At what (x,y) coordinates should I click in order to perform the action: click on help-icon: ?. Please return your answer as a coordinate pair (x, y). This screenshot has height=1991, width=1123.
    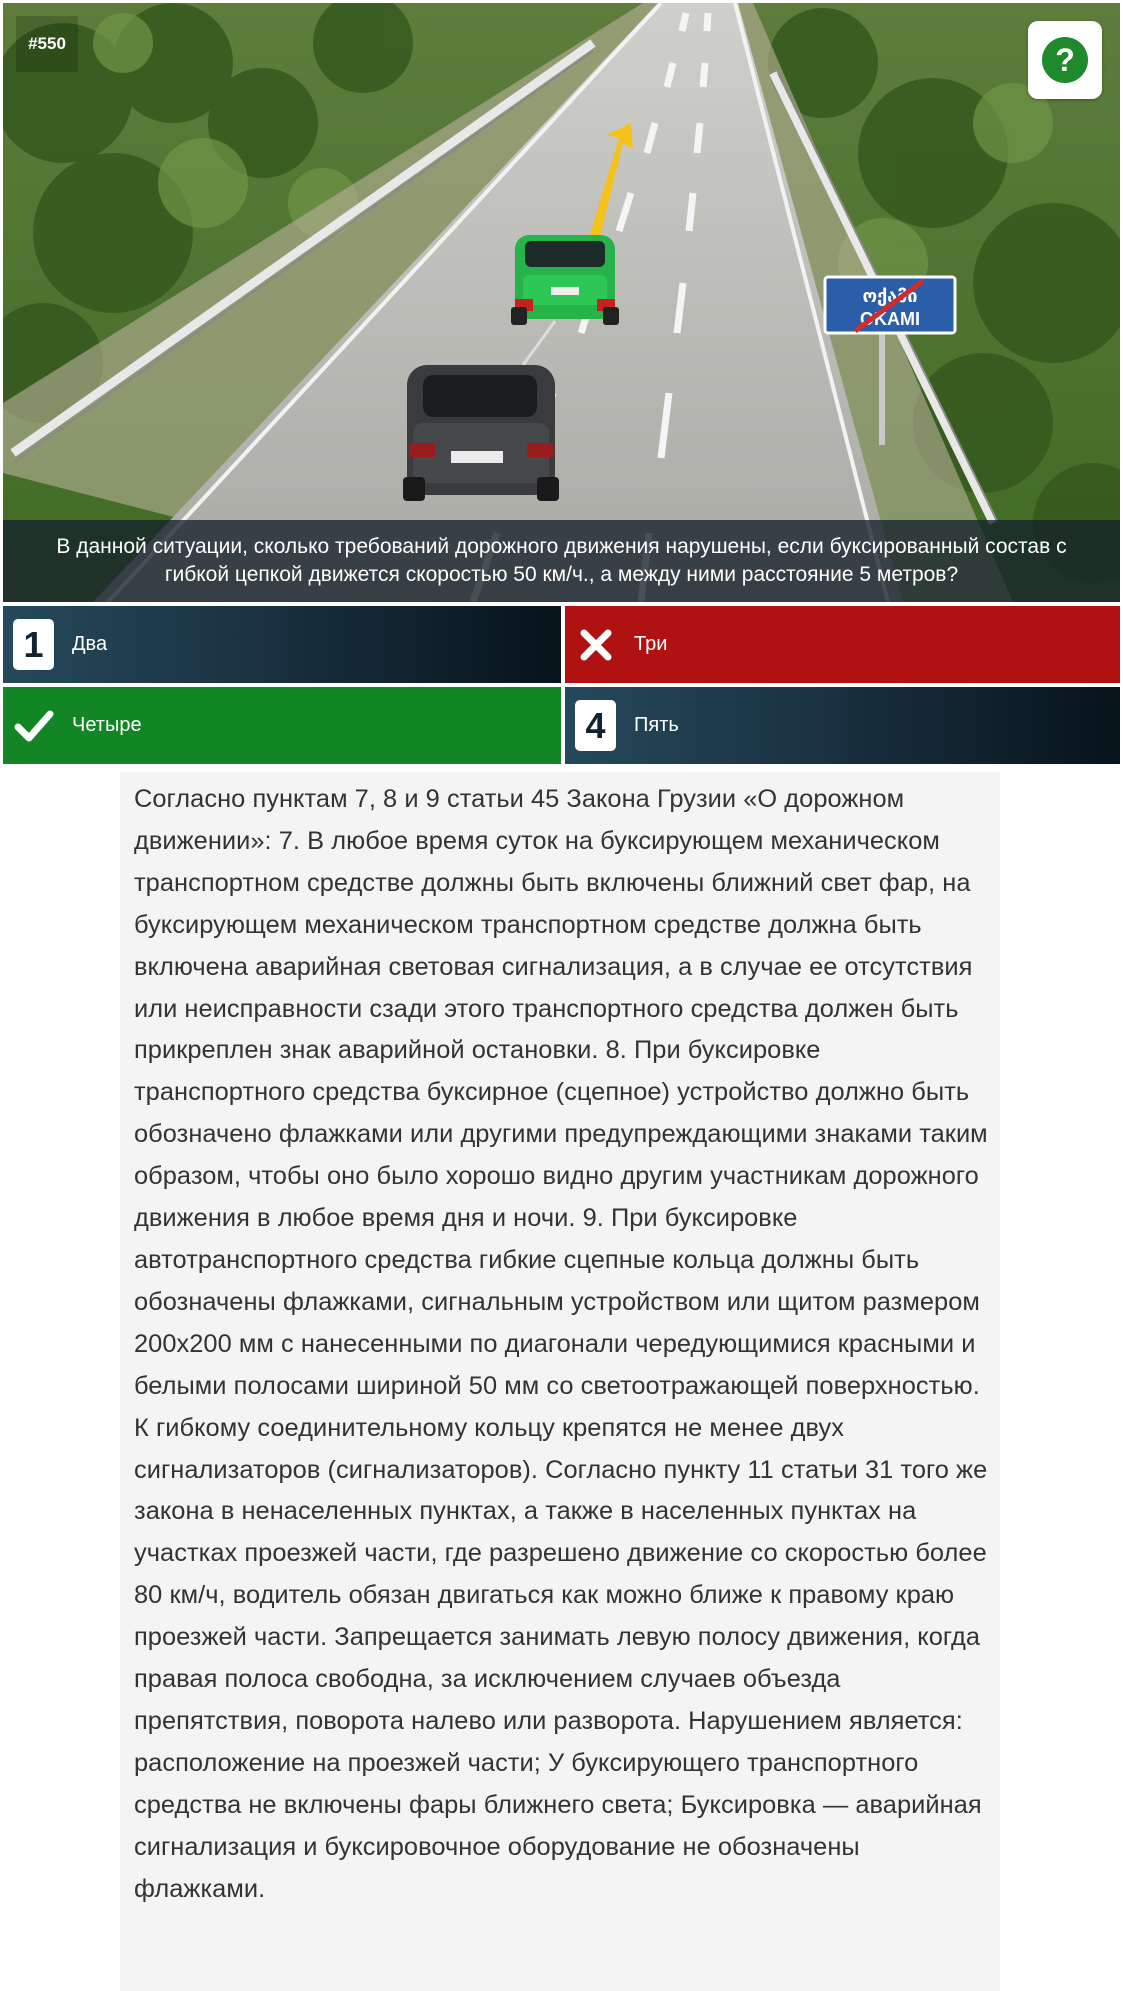
    Looking at the image, I should click on (1065, 60).